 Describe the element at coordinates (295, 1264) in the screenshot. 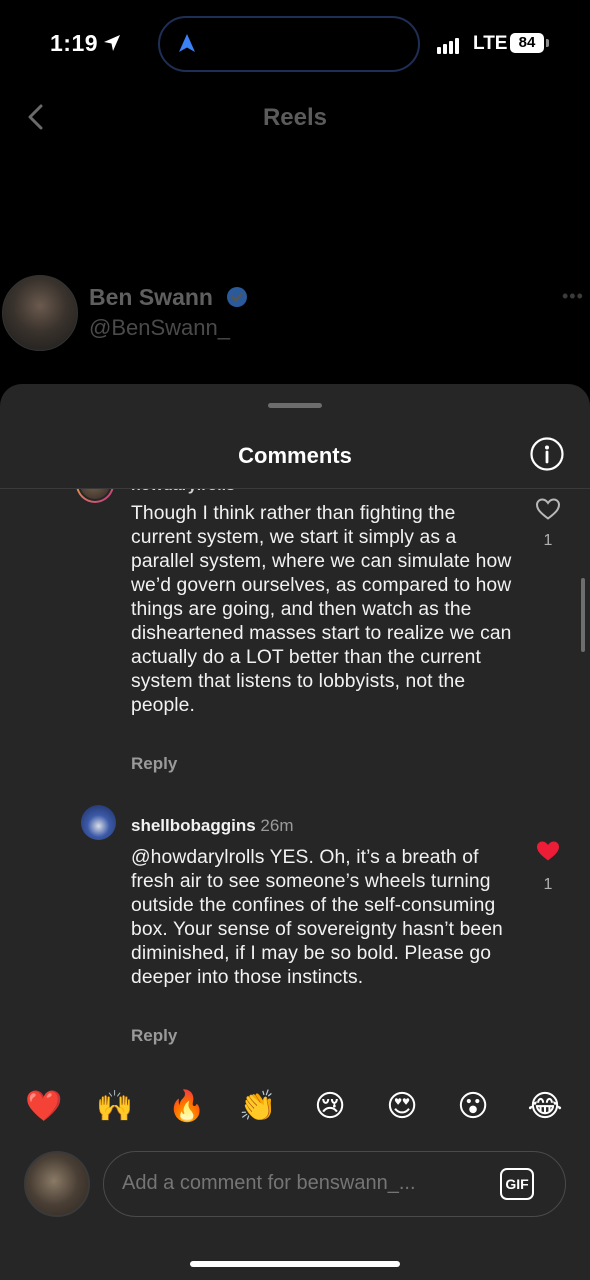

I see `home-indicator` at that location.